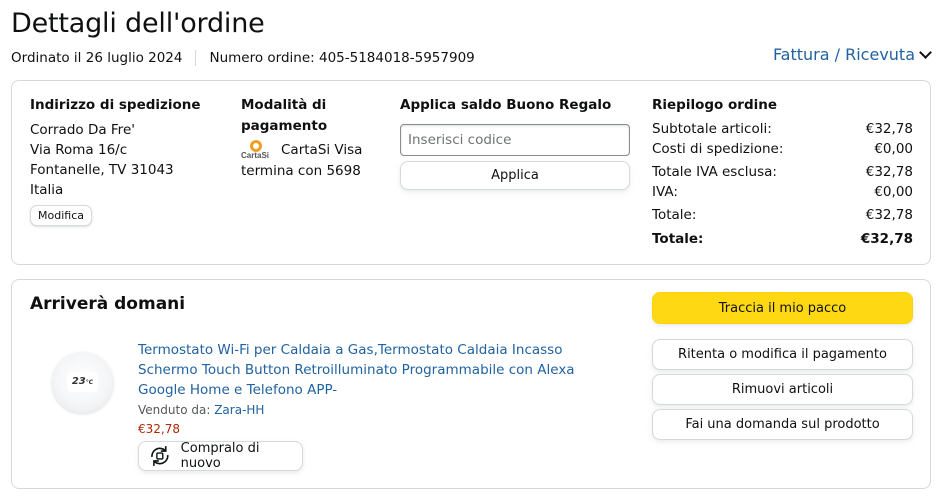 The image size is (940, 504). What do you see at coordinates (108, 304) in the screenshot?
I see `delivery-status: Arriverà domani` at bounding box center [108, 304].